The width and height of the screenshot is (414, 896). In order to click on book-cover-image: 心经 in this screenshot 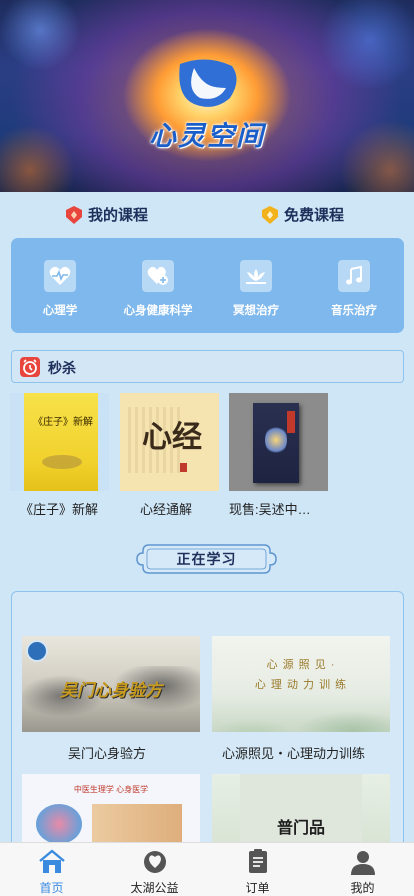, I will do `click(169, 442)`.